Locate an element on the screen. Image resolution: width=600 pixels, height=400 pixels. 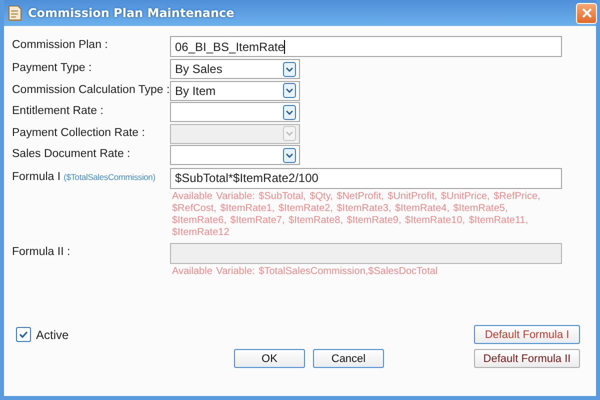
checkmark-icon is located at coordinates (23, 334).